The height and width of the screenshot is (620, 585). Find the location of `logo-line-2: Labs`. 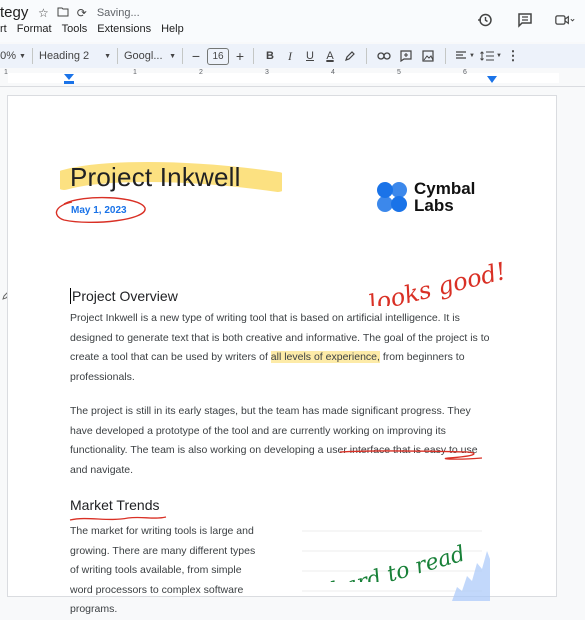

logo-line-2: Labs is located at coordinates (434, 205).